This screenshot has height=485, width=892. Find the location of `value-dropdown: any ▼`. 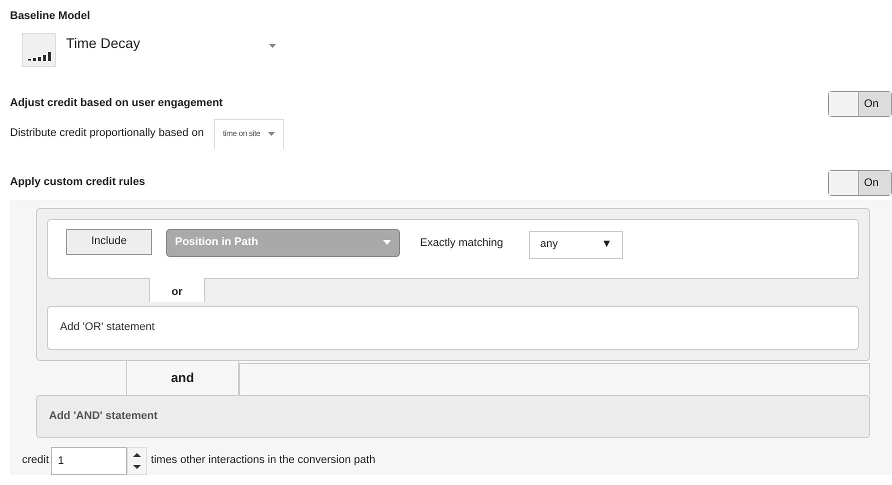

value-dropdown: any ▼ is located at coordinates (576, 244).